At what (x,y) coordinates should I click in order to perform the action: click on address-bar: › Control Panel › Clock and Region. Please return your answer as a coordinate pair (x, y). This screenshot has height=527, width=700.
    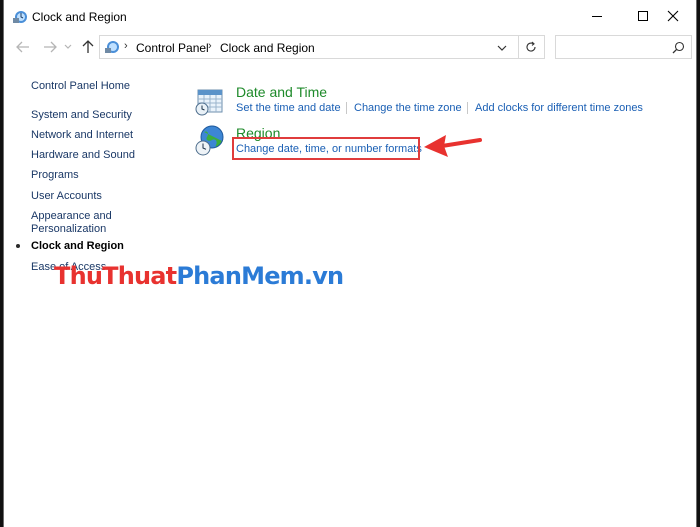
    Looking at the image, I should click on (309, 47).